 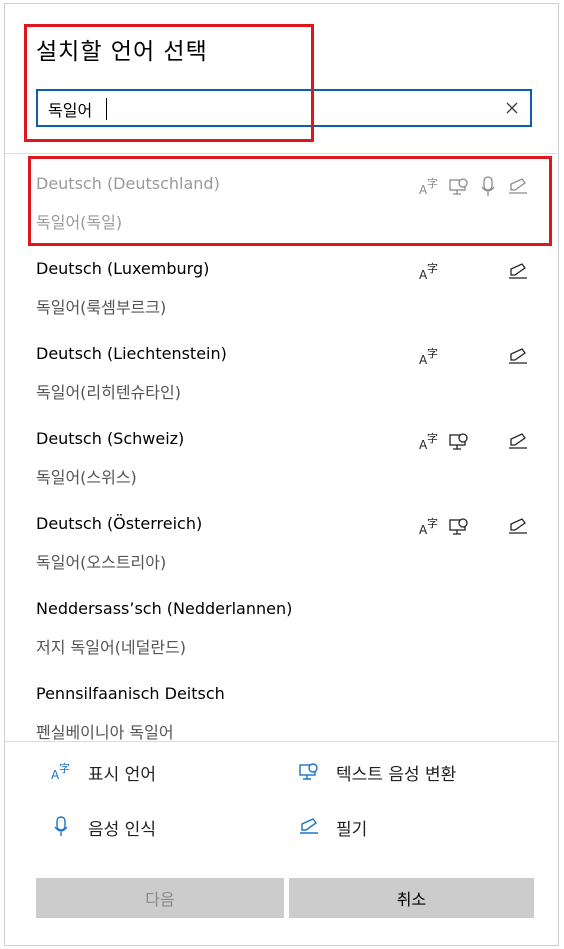 What do you see at coordinates (281, 284) in the screenshot?
I see `language-item: Deutsch (Luxemburg) 독일어(룩셈부르크) A字` at bounding box center [281, 284].